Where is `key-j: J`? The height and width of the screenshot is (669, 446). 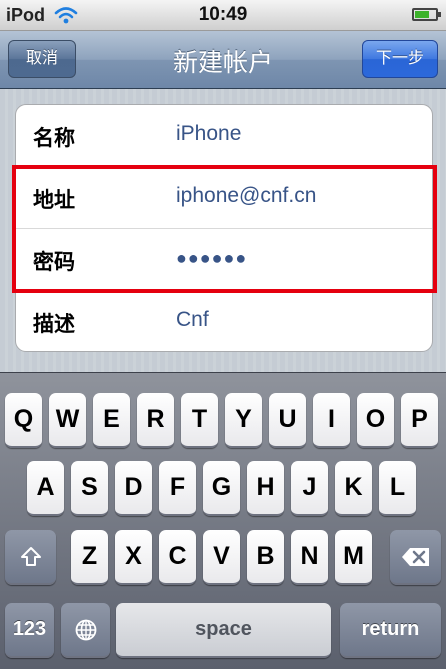
key-j: J is located at coordinates (309, 488).